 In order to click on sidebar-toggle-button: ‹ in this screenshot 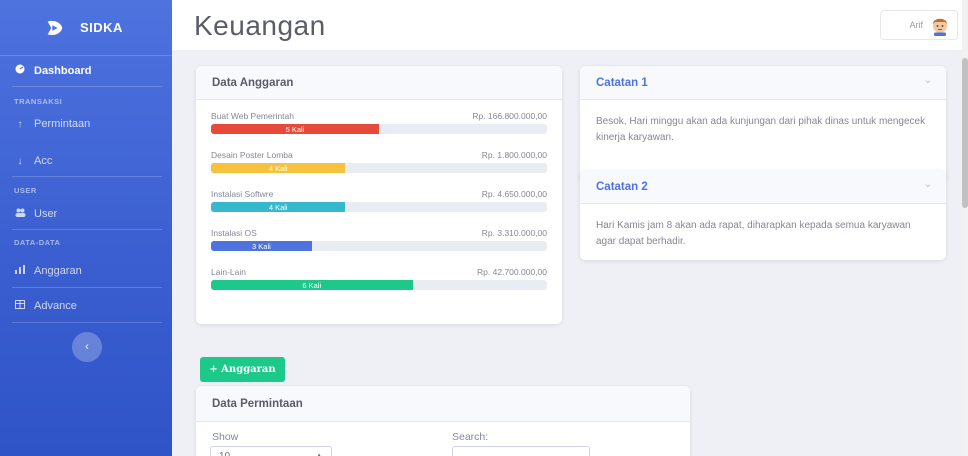, I will do `click(87, 347)`.